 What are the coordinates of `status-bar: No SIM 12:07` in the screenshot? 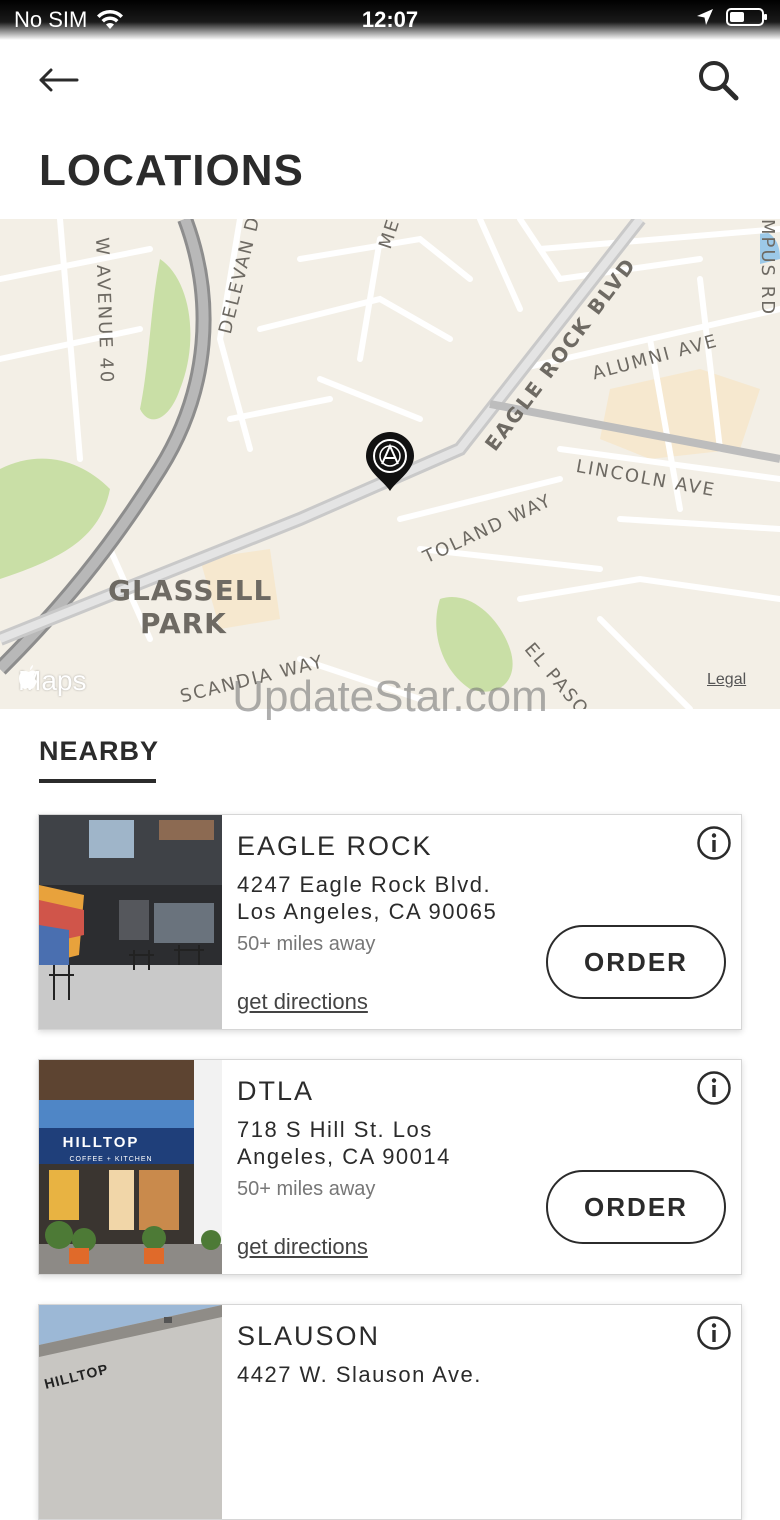 It's located at (390, 20).